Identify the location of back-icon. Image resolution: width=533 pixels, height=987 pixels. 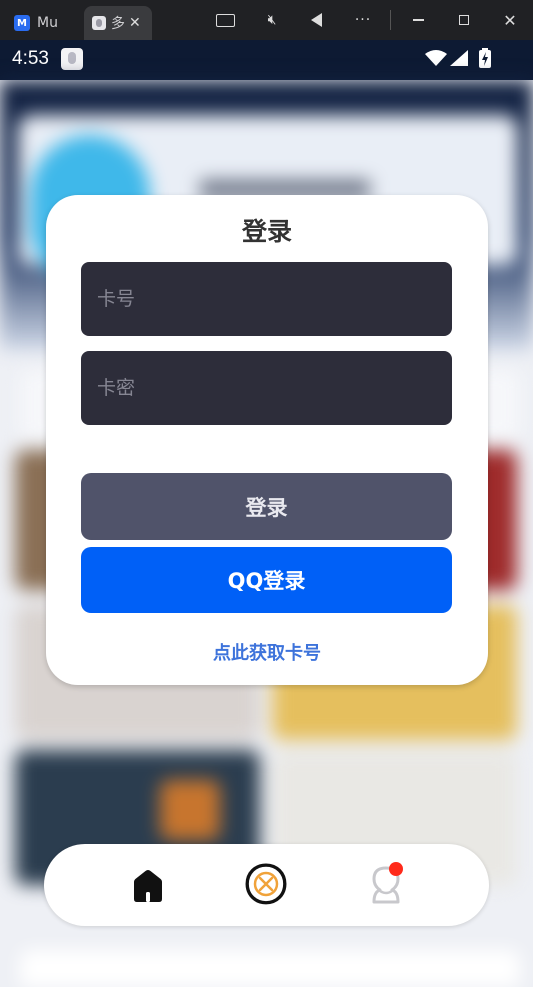
(316, 20).